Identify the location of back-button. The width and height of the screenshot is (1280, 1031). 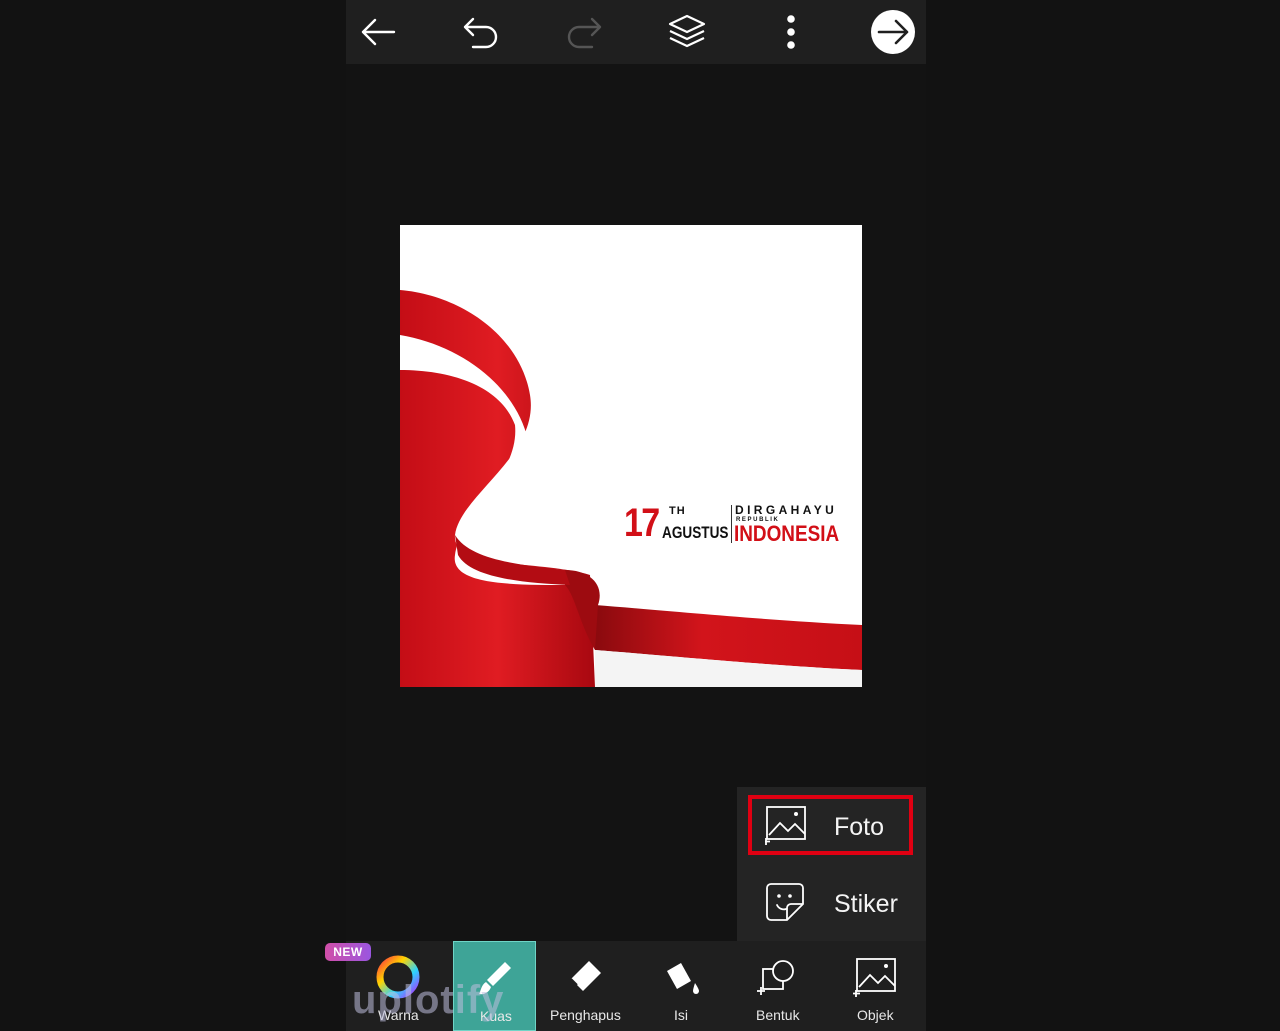
(378, 32).